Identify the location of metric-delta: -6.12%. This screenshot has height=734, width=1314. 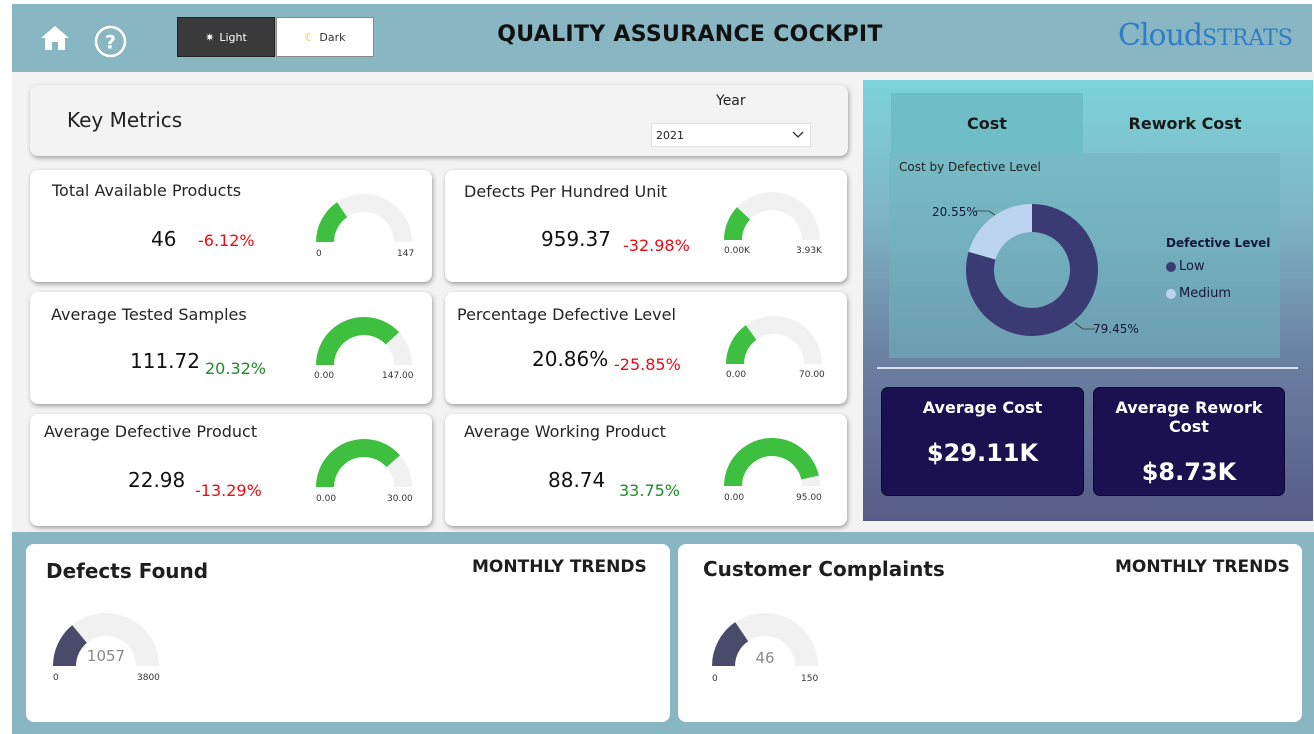
(226, 240).